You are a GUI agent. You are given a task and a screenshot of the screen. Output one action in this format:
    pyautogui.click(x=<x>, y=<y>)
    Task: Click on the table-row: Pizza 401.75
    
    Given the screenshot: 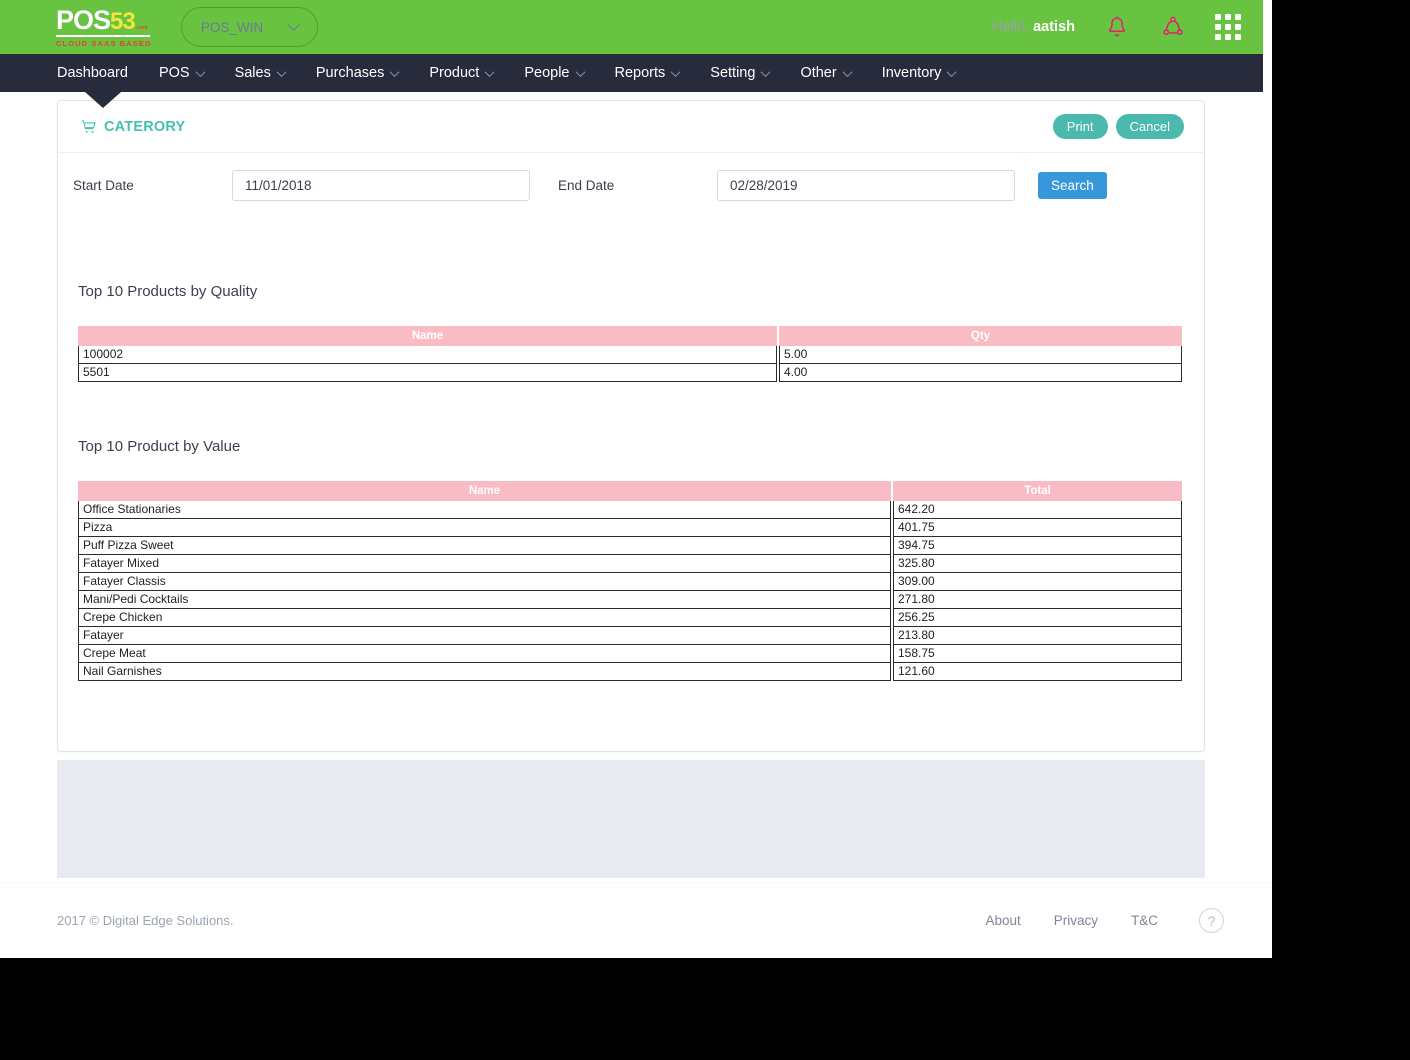 What is the action you would take?
    pyautogui.click(x=630, y=527)
    